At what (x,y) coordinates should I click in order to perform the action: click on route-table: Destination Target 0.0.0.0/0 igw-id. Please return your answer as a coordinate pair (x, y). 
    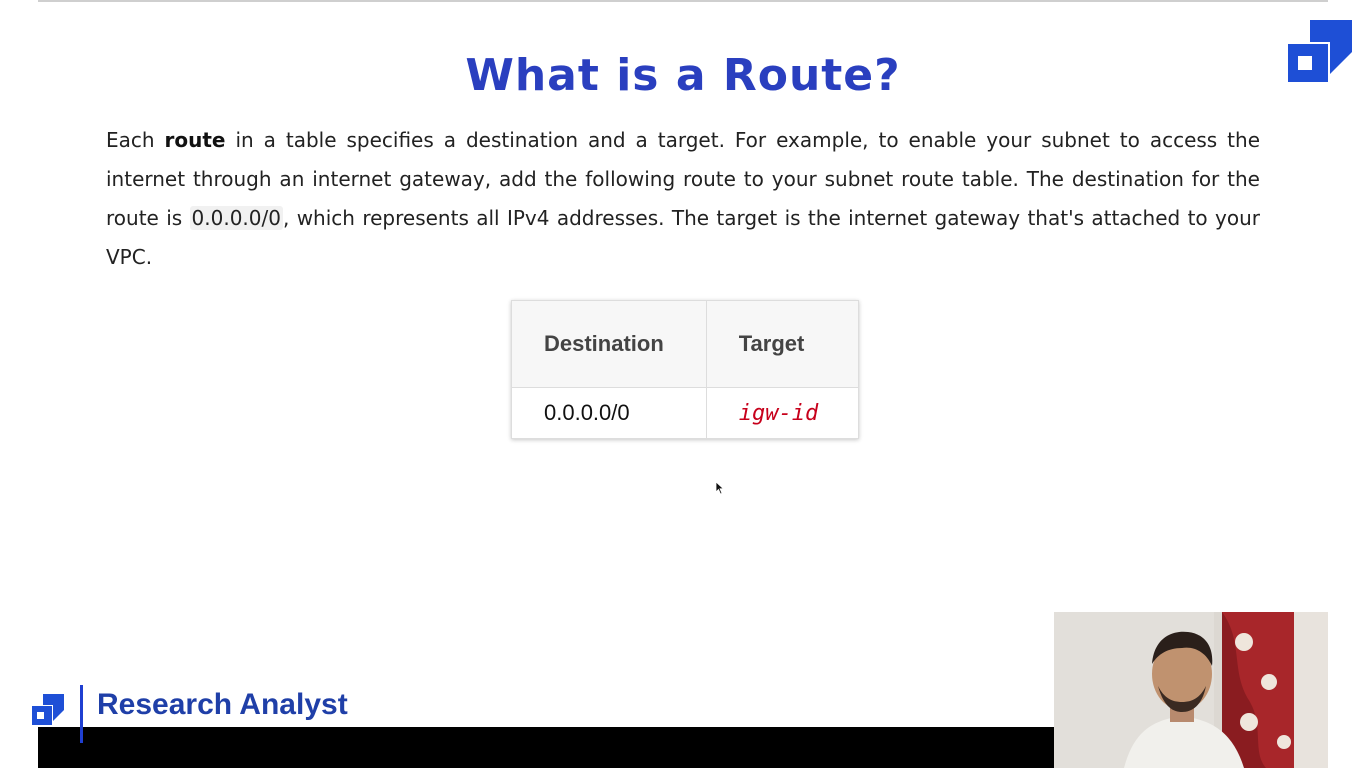
    Looking at the image, I should click on (685, 369).